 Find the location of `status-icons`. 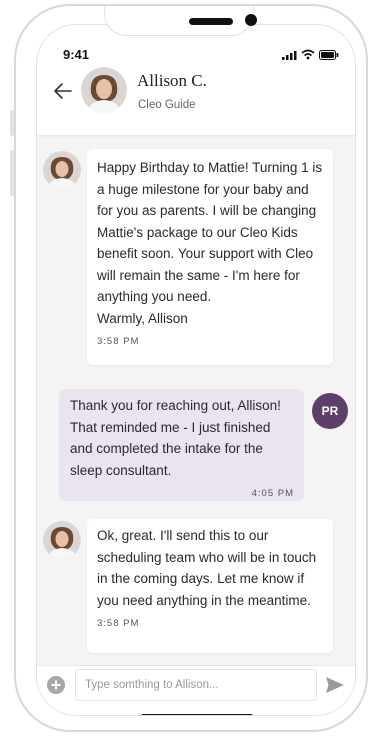

status-icons is located at coordinates (310, 54).